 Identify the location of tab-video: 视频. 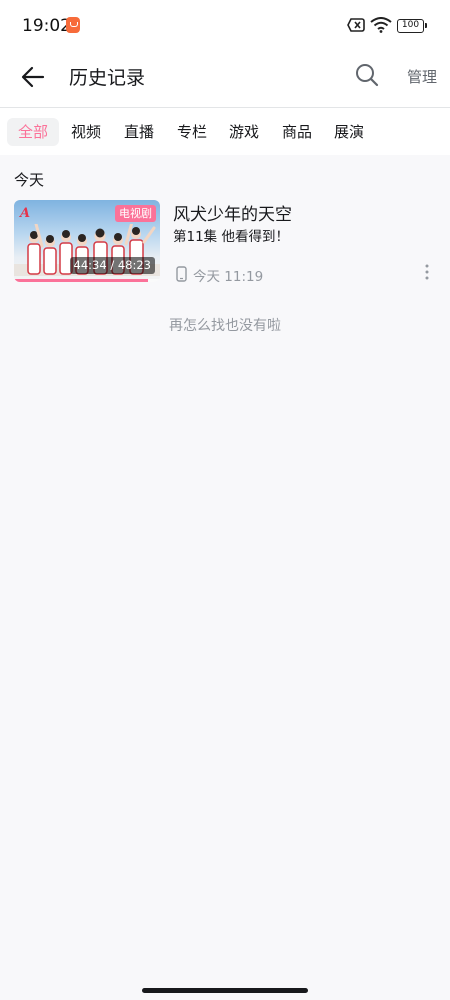
(86, 132).